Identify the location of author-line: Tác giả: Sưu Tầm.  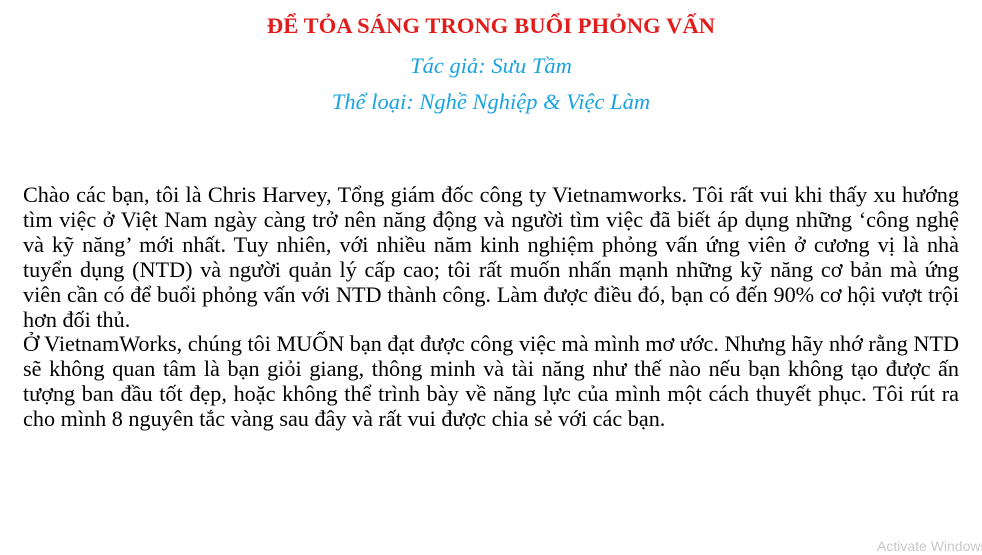
(491, 65).